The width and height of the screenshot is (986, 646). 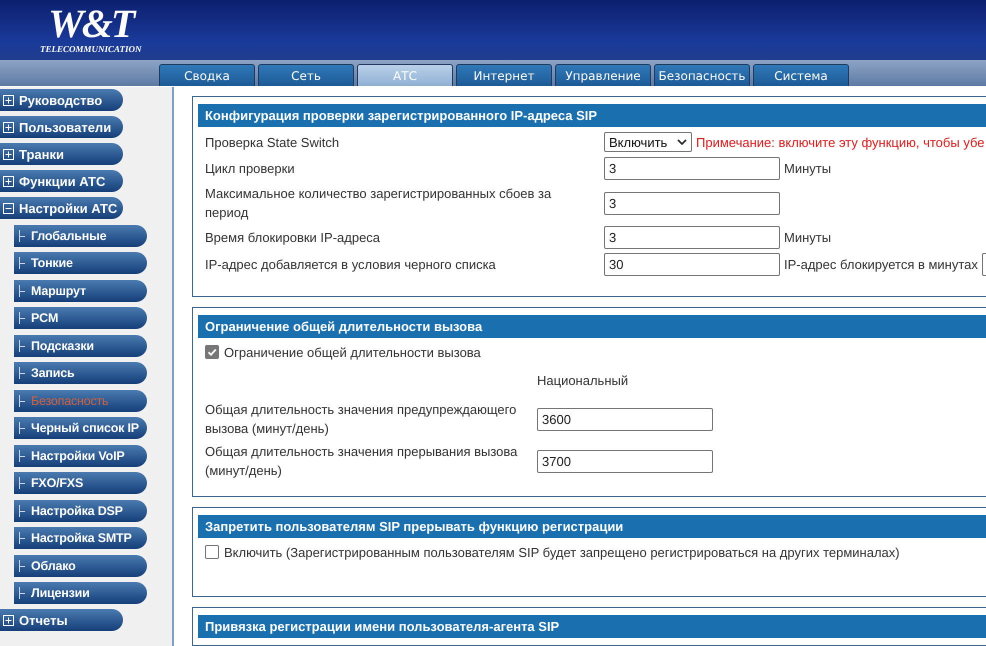 What do you see at coordinates (80, 511) in the screenshot?
I see `sidebar-subitem: Настройка DSP` at bounding box center [80, 511].